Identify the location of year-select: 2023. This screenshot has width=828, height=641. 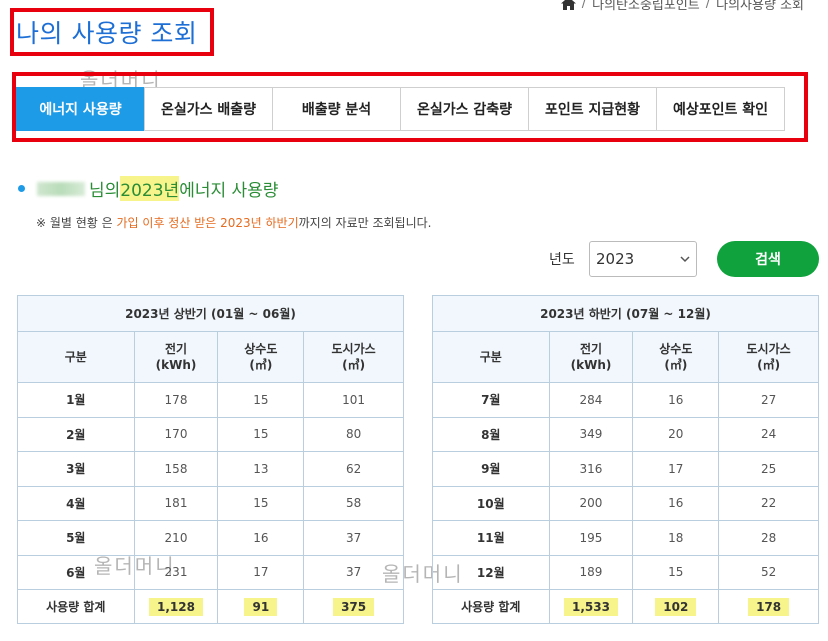
(643, 259).